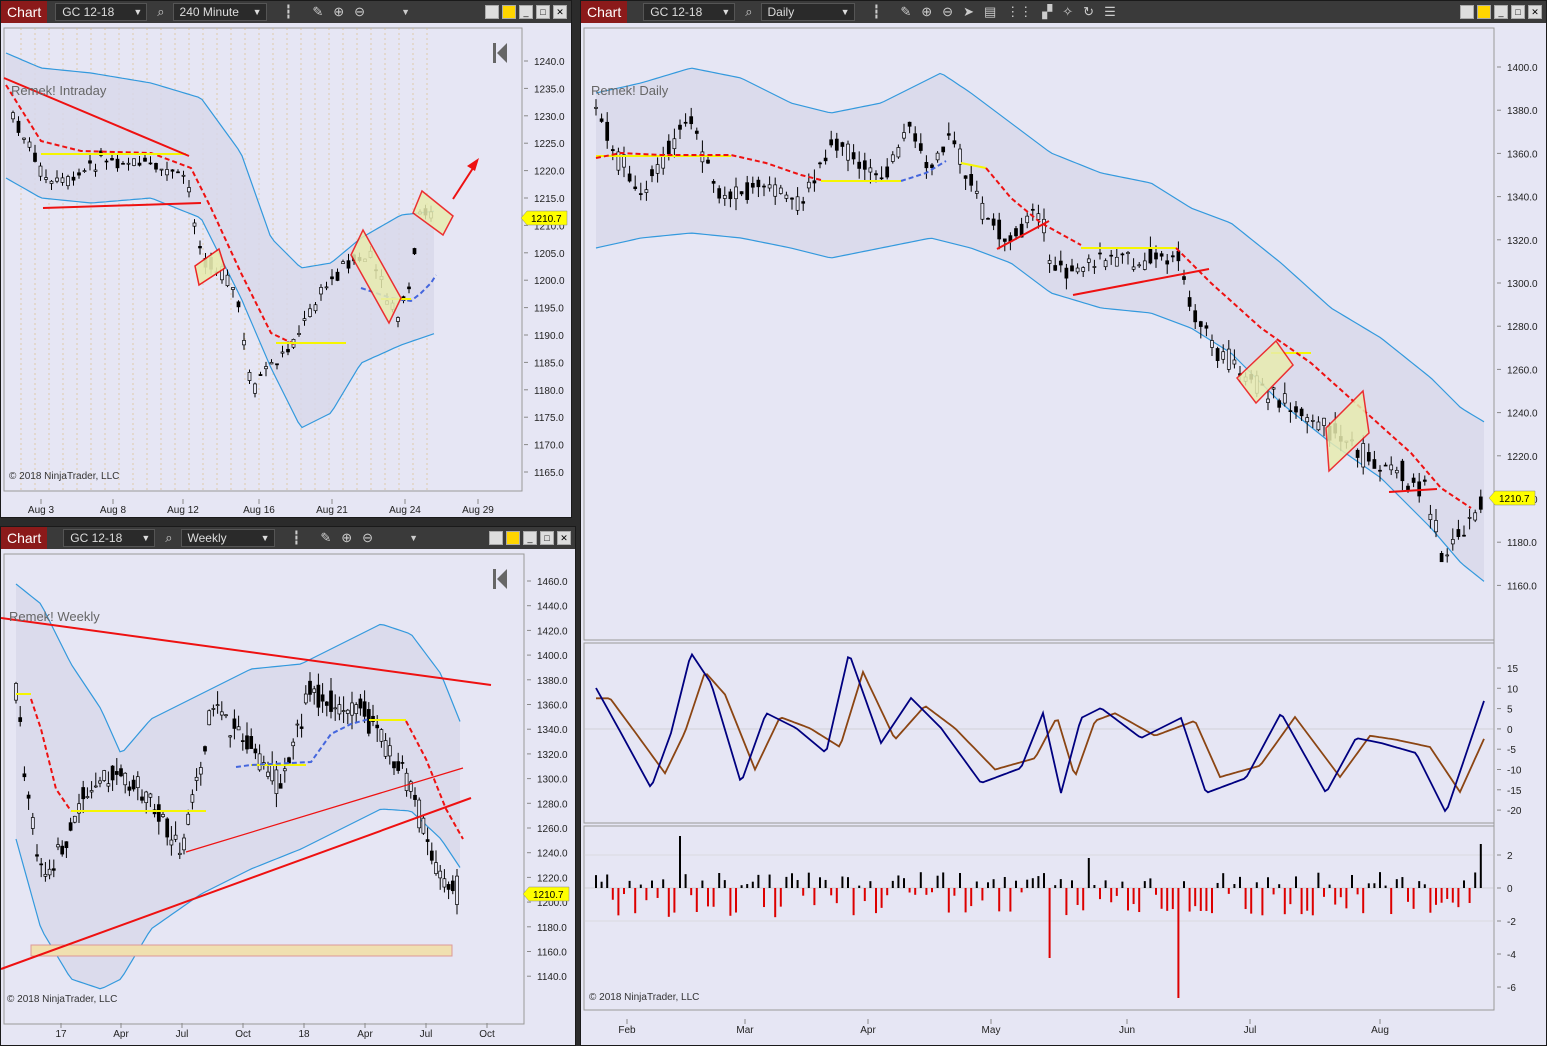 The width and height of the screenshot is (1547, 1046). What do you see at coordinates (227, 538) in the screenshot?
I see `interval-selector: Weekly ▼` at bounding box center [227, 538].